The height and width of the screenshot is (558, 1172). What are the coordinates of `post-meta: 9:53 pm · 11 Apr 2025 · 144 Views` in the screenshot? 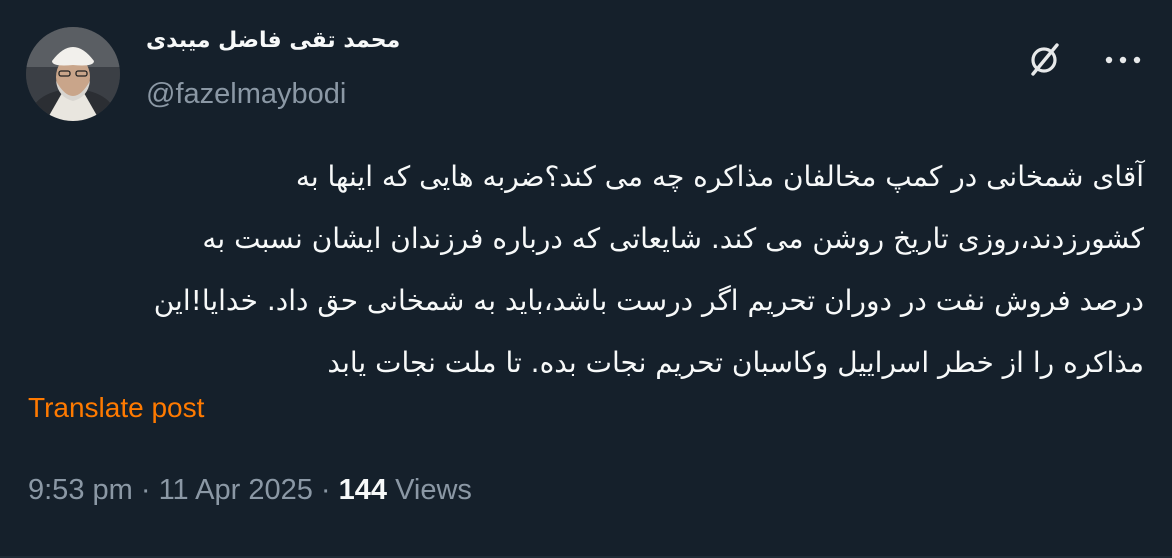 It's located at (250, 490).